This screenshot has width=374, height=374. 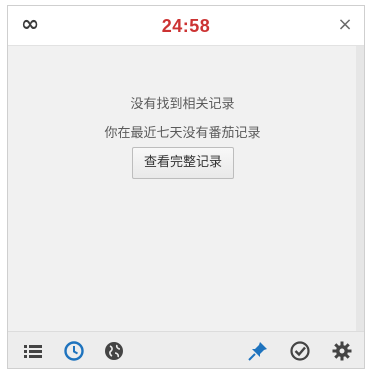 What do you see at coordinates (186, 349) in the screenshot?
I see `bottom-toolbar` at bounding box center [186, 349].